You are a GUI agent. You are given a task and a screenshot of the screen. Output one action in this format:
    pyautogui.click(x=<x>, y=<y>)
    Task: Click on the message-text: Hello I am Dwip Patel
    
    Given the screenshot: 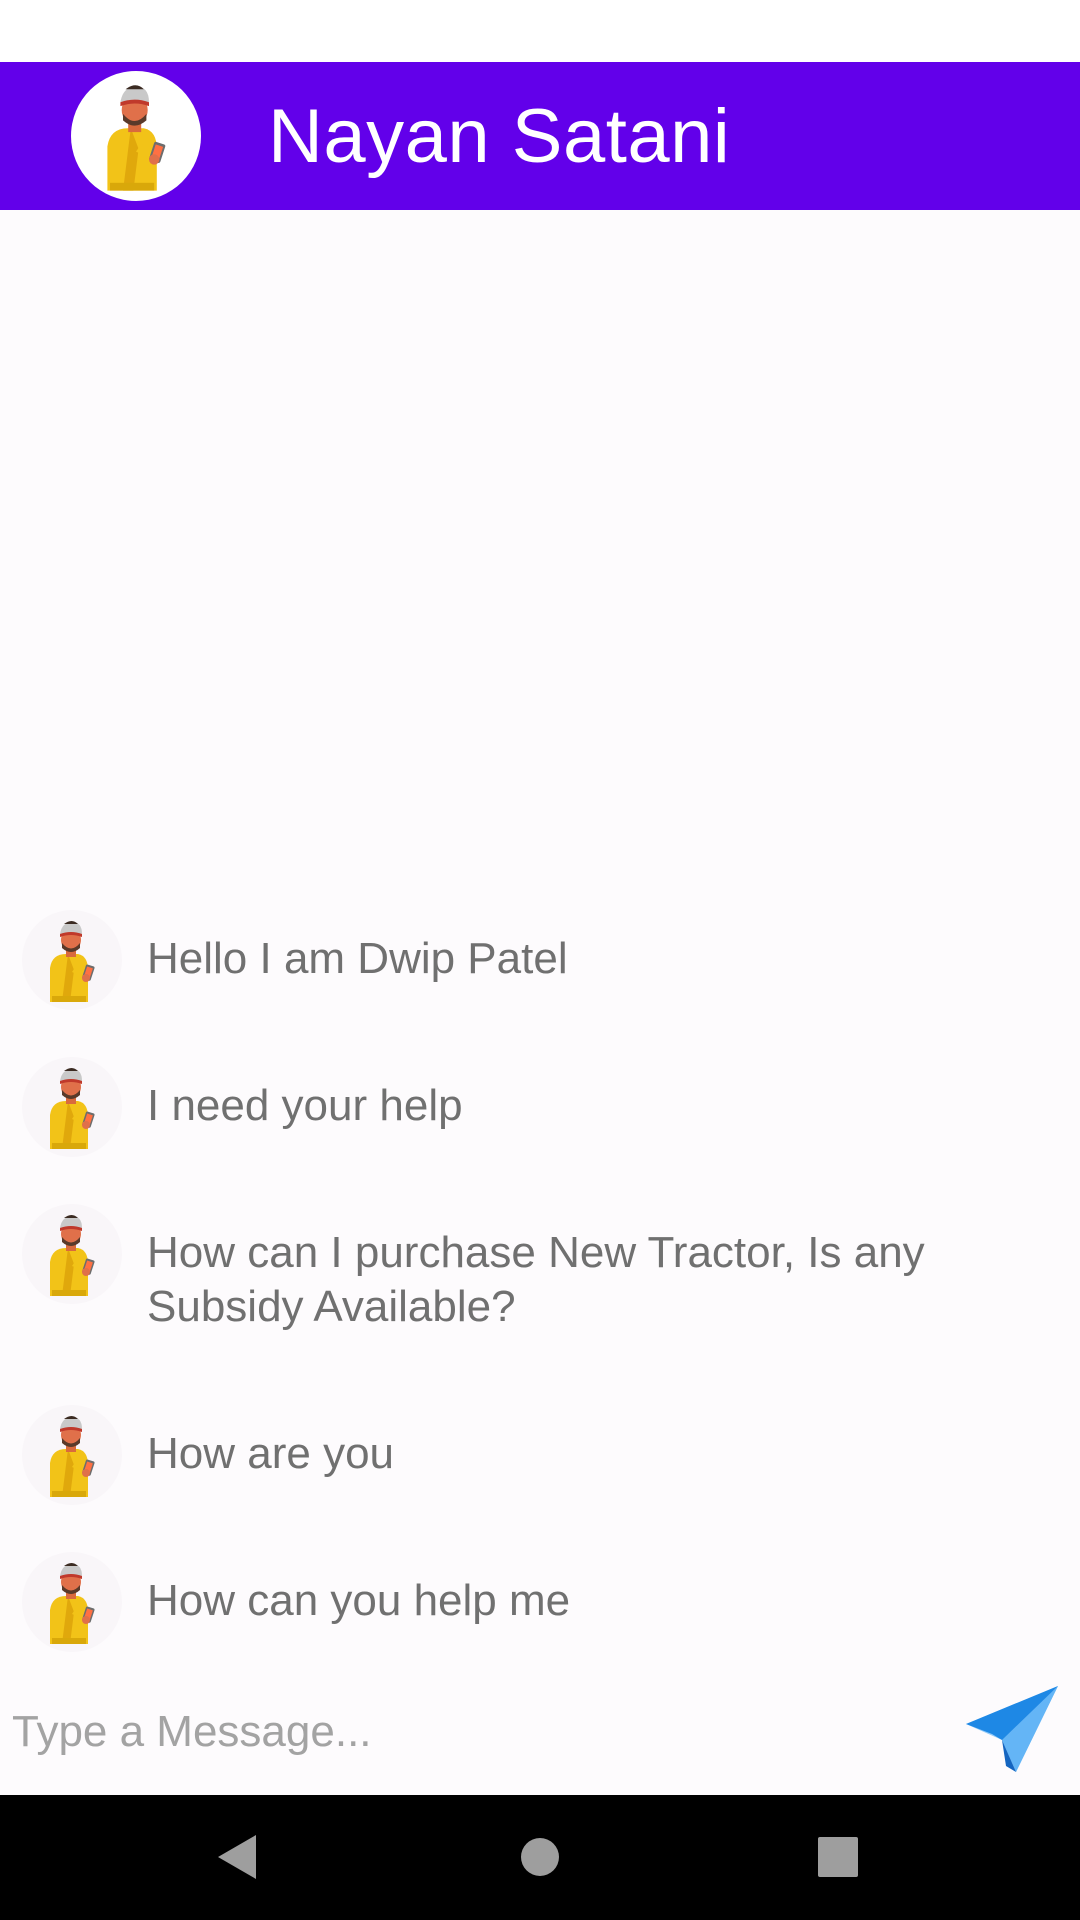 What is the action you would take?
    pyautogui.click(x=357, y=958)
    